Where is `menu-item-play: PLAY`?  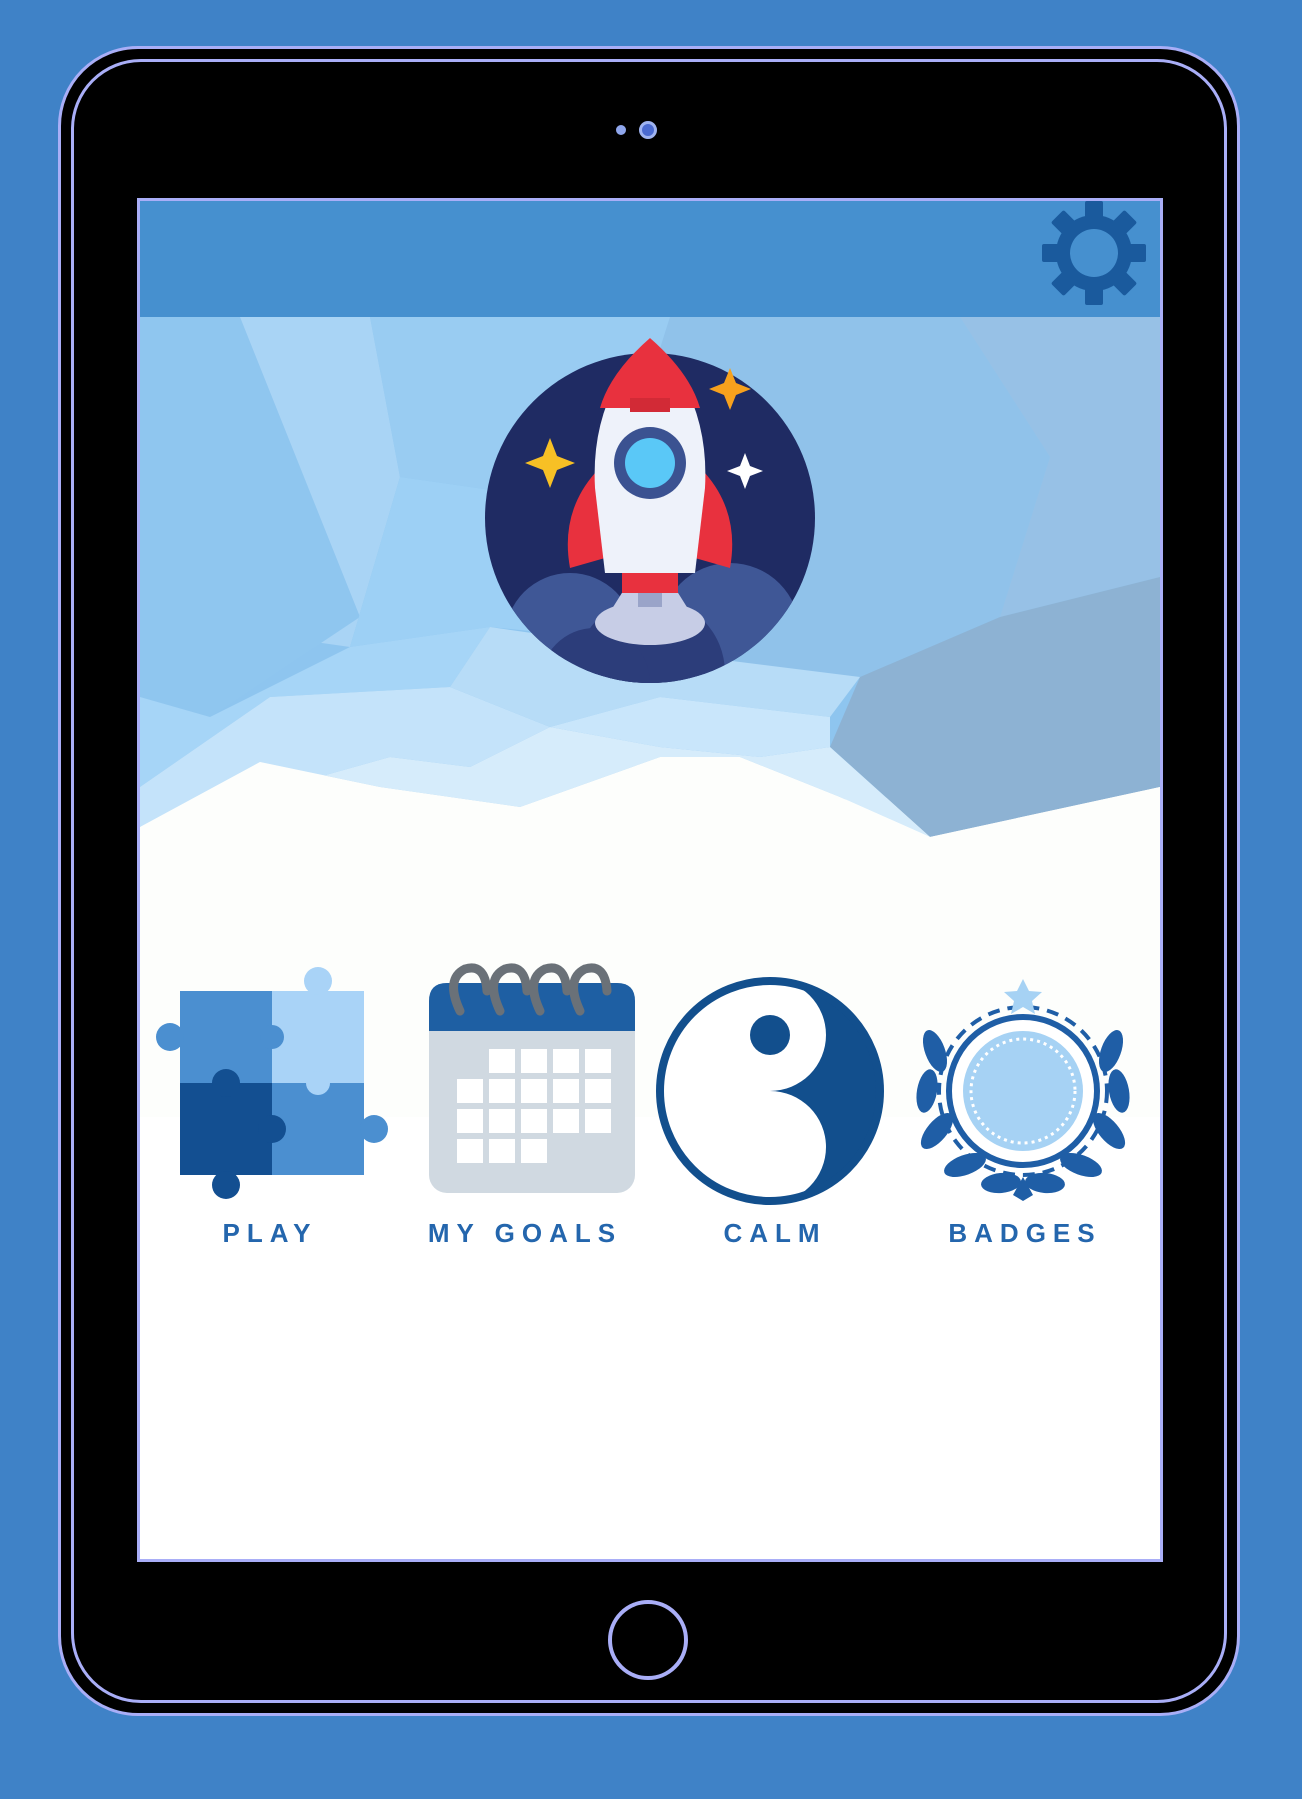
menu-item-play: PLAY is located at coordinates (270, 1111).